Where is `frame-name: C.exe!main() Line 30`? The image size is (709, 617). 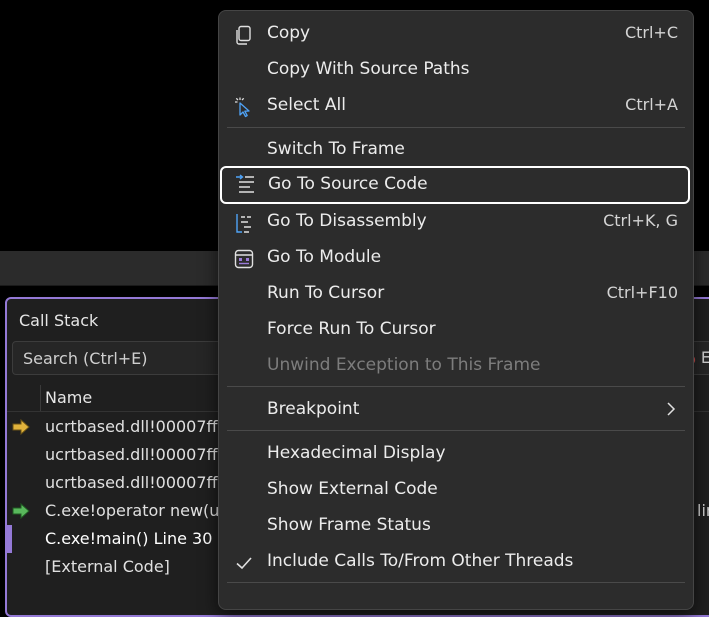
frame-name: C.exe!main() Line 30 is located at coordinates (129, 538).